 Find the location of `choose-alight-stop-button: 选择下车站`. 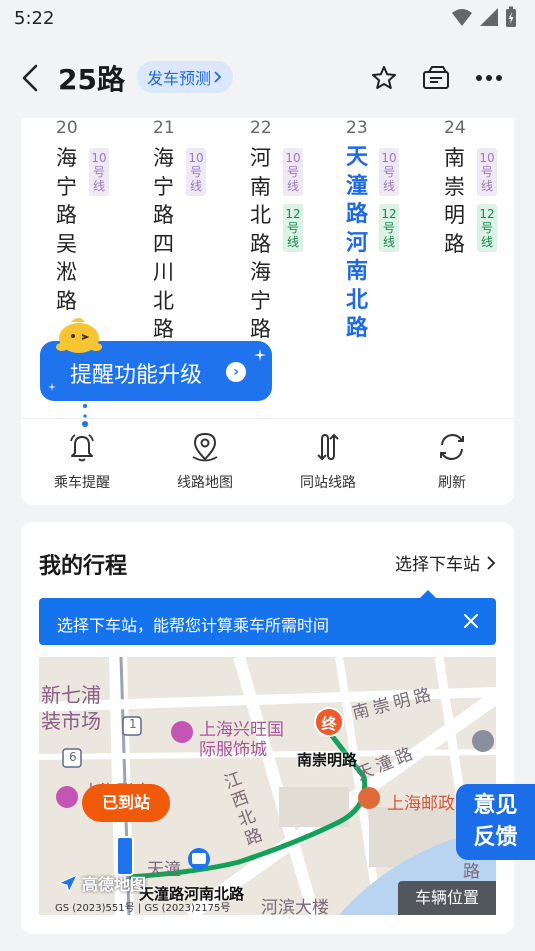

choose-alight-stop-button: 选择下车站 is located at coordinates (445, 562).